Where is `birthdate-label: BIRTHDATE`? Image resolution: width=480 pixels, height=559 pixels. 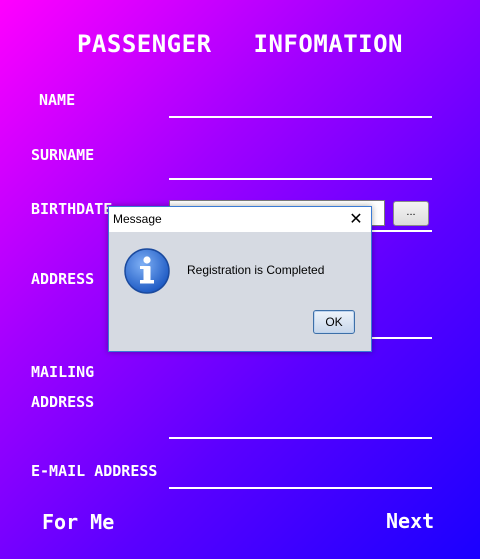 birthdate-label: BIRTHDATE is located at coordinates (72, 209).